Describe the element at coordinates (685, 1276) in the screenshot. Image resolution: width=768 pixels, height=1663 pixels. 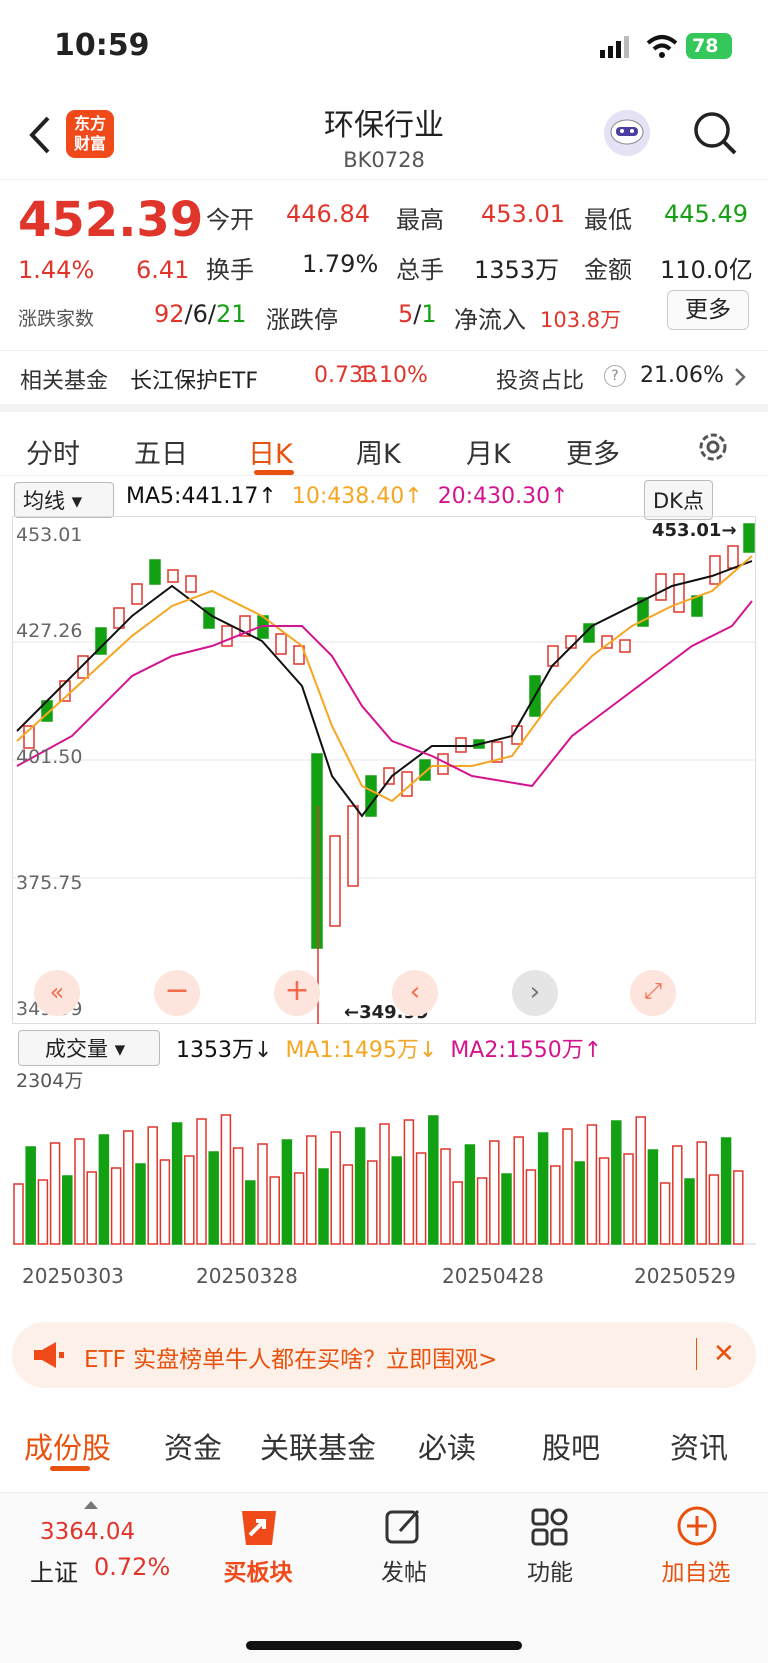
I see `date-label-4: 20250529` at that location.